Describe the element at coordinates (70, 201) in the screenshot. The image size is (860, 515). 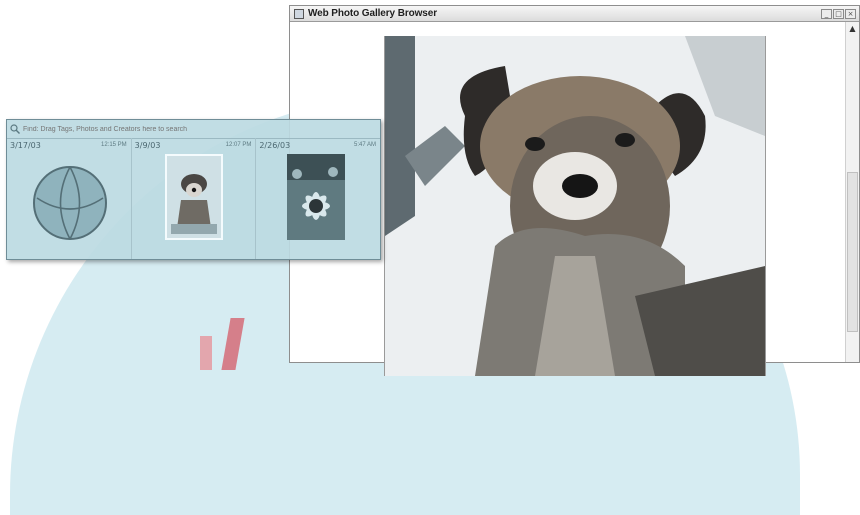
I see `basketball-thumbnail` at that location.